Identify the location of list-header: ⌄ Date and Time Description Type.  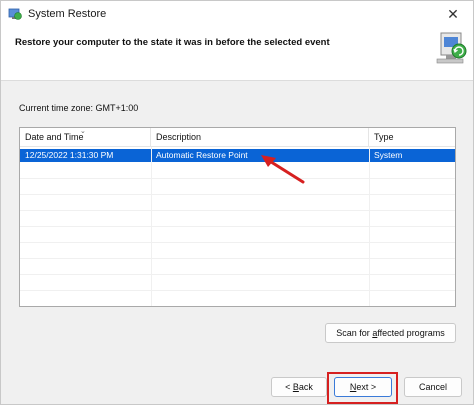
(237, 137).